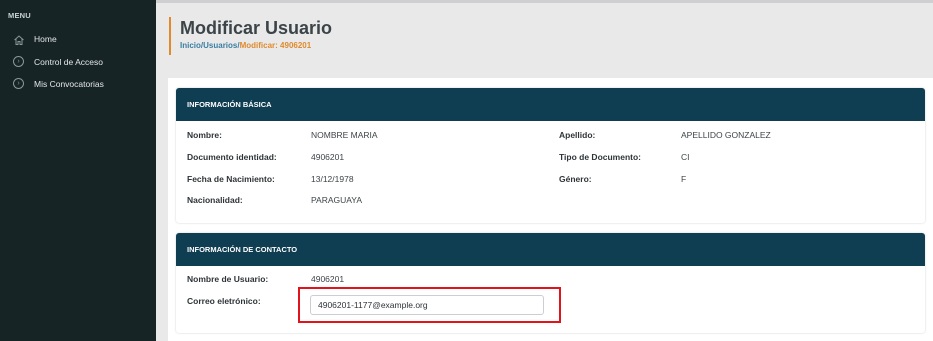 The width and height of the screenshot is (933, 341). I want to click on nacionalidad-label: Nacionalidad:, so click(215, 200).